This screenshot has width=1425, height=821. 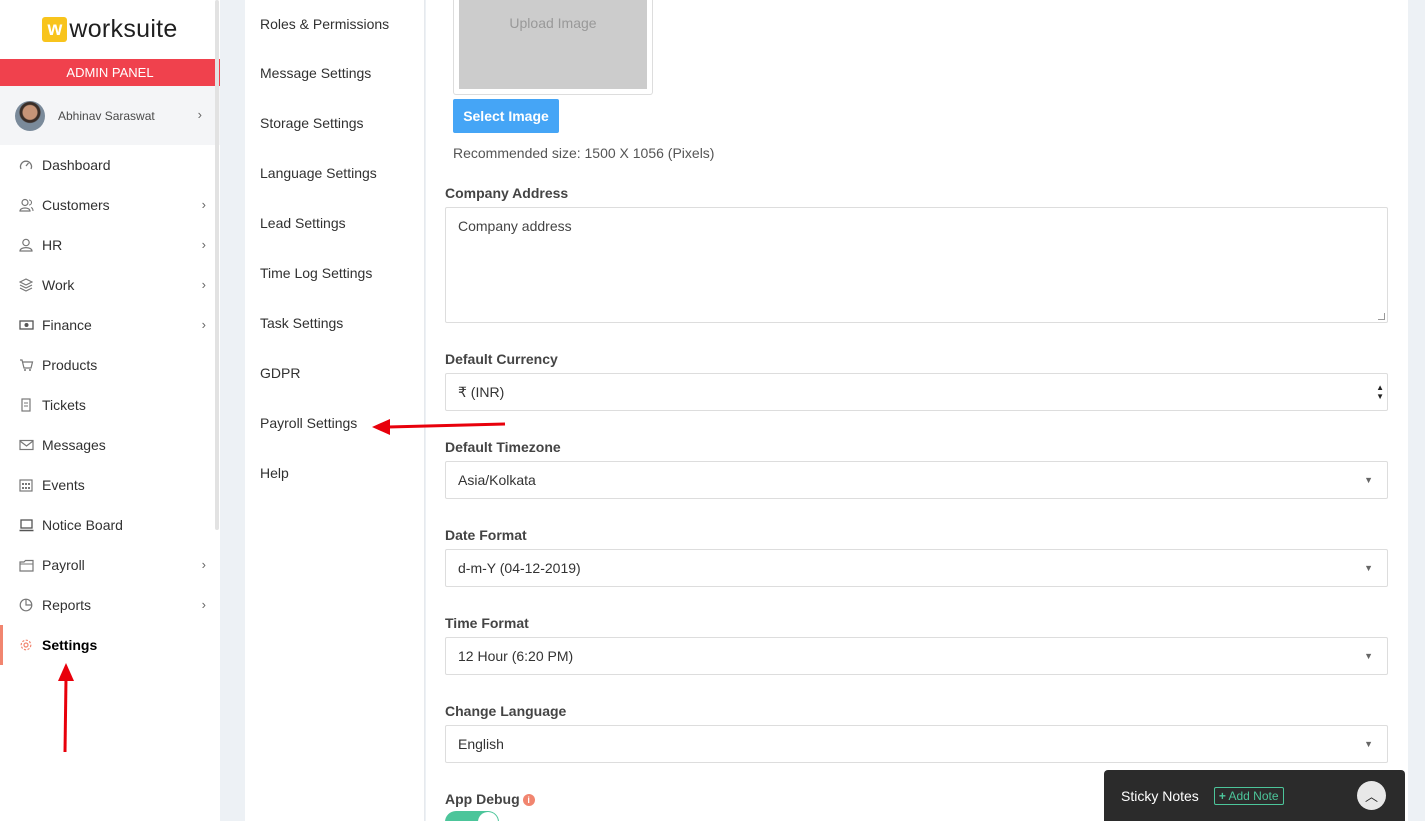 I want to click on brand-logo: w worksuite, so click(x=110, y=29).